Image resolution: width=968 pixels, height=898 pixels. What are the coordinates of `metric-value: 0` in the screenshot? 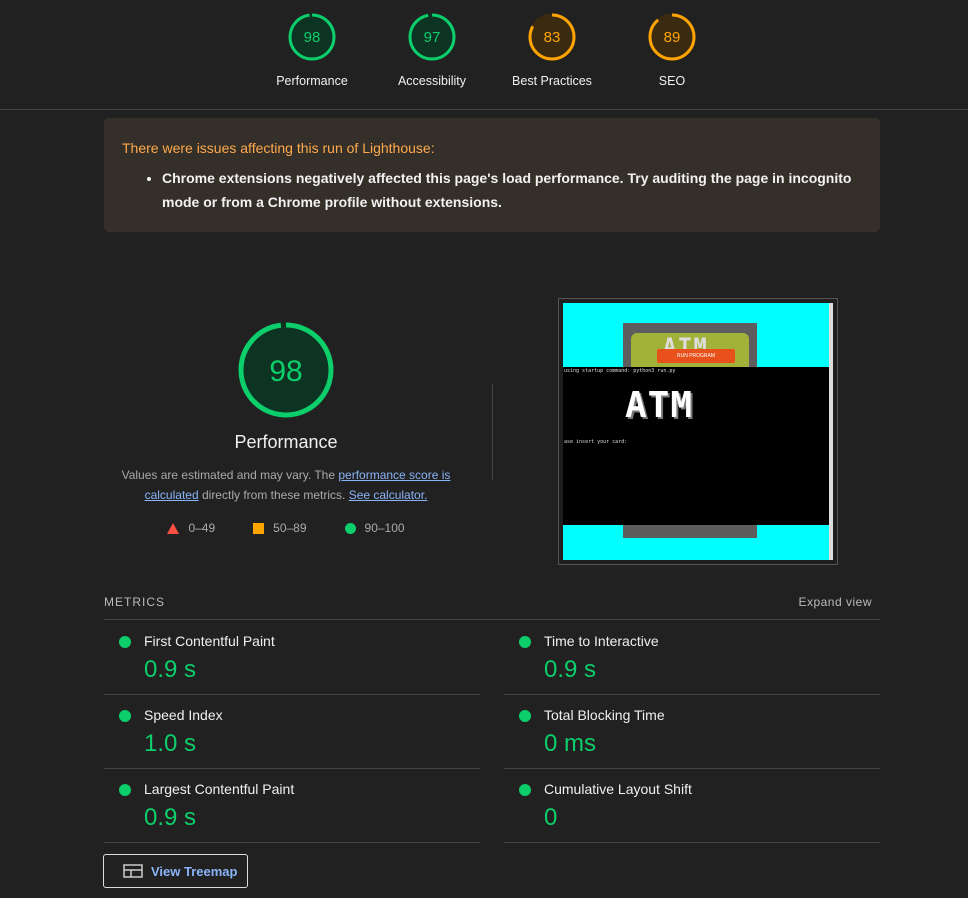 It's located at (551, 817).